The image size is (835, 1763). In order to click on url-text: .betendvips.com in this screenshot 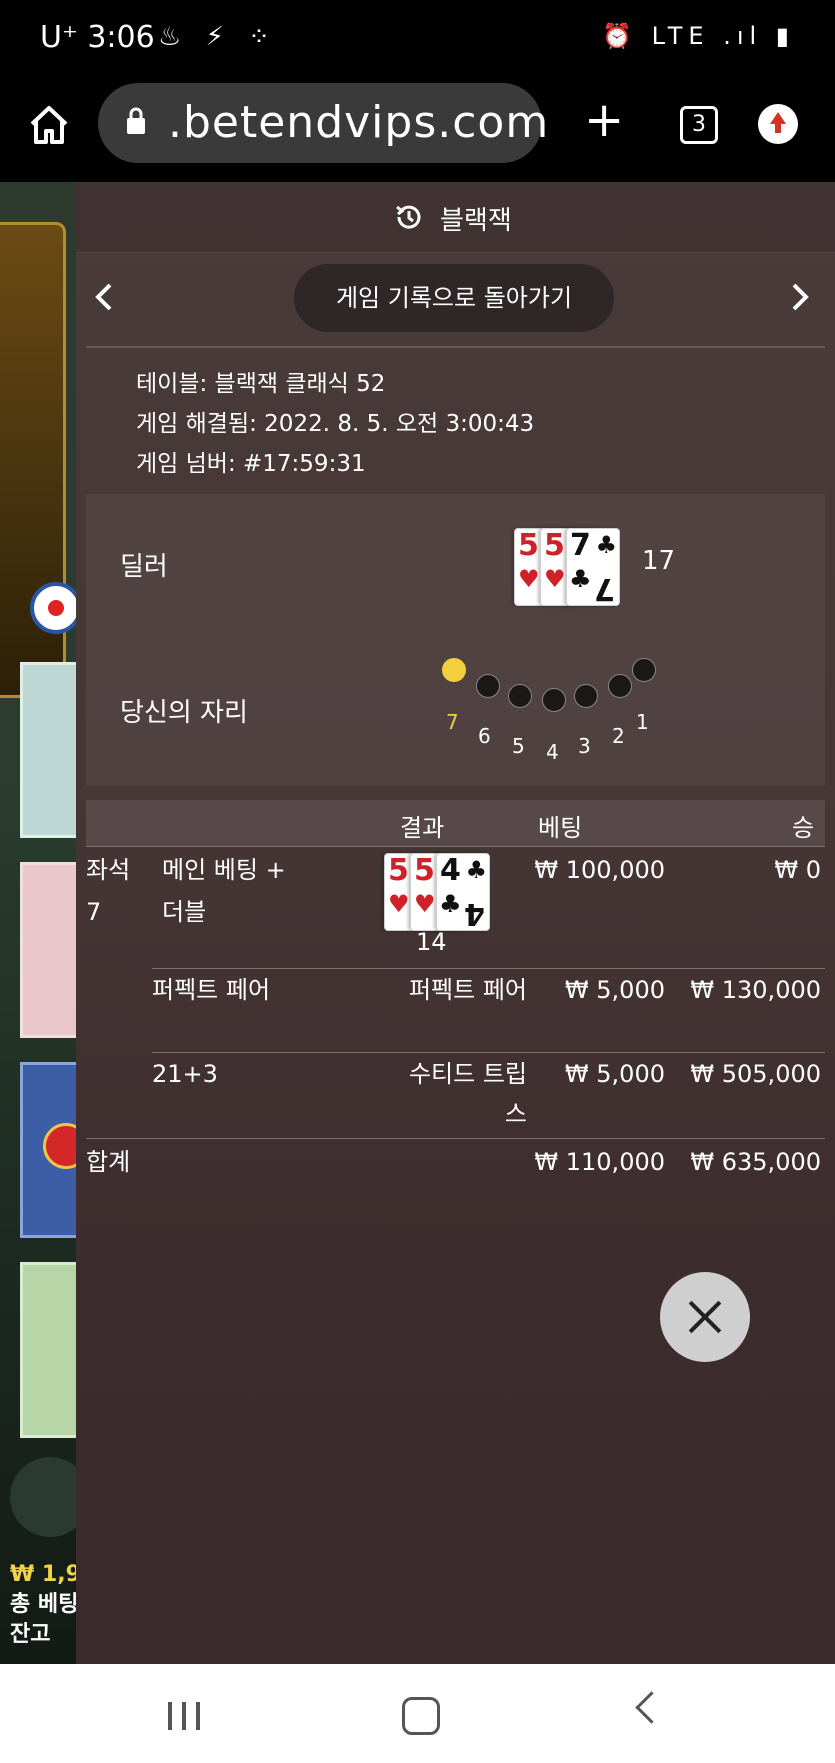, I will do `click(359, 122)`.